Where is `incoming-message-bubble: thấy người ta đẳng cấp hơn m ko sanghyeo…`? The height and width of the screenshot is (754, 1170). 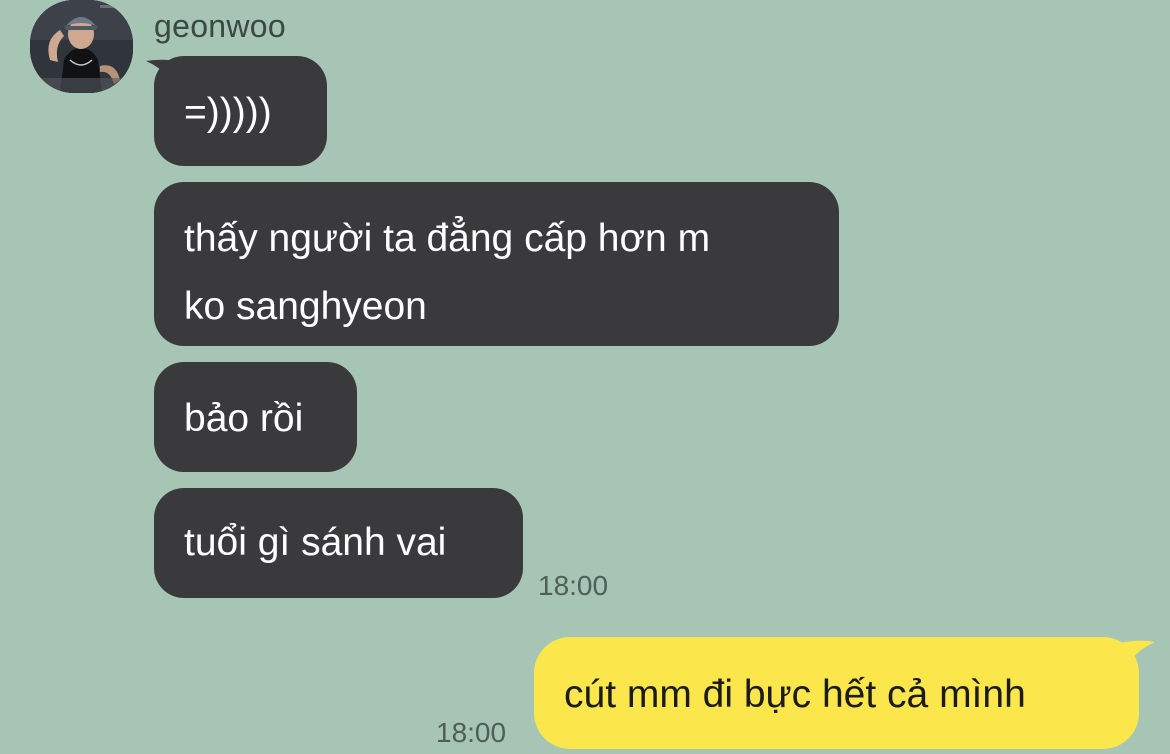 incoming-message-bubble: thấy người ta đẳng cấp hơn m ko sanghyeo… is located at coordinates (496, 264).